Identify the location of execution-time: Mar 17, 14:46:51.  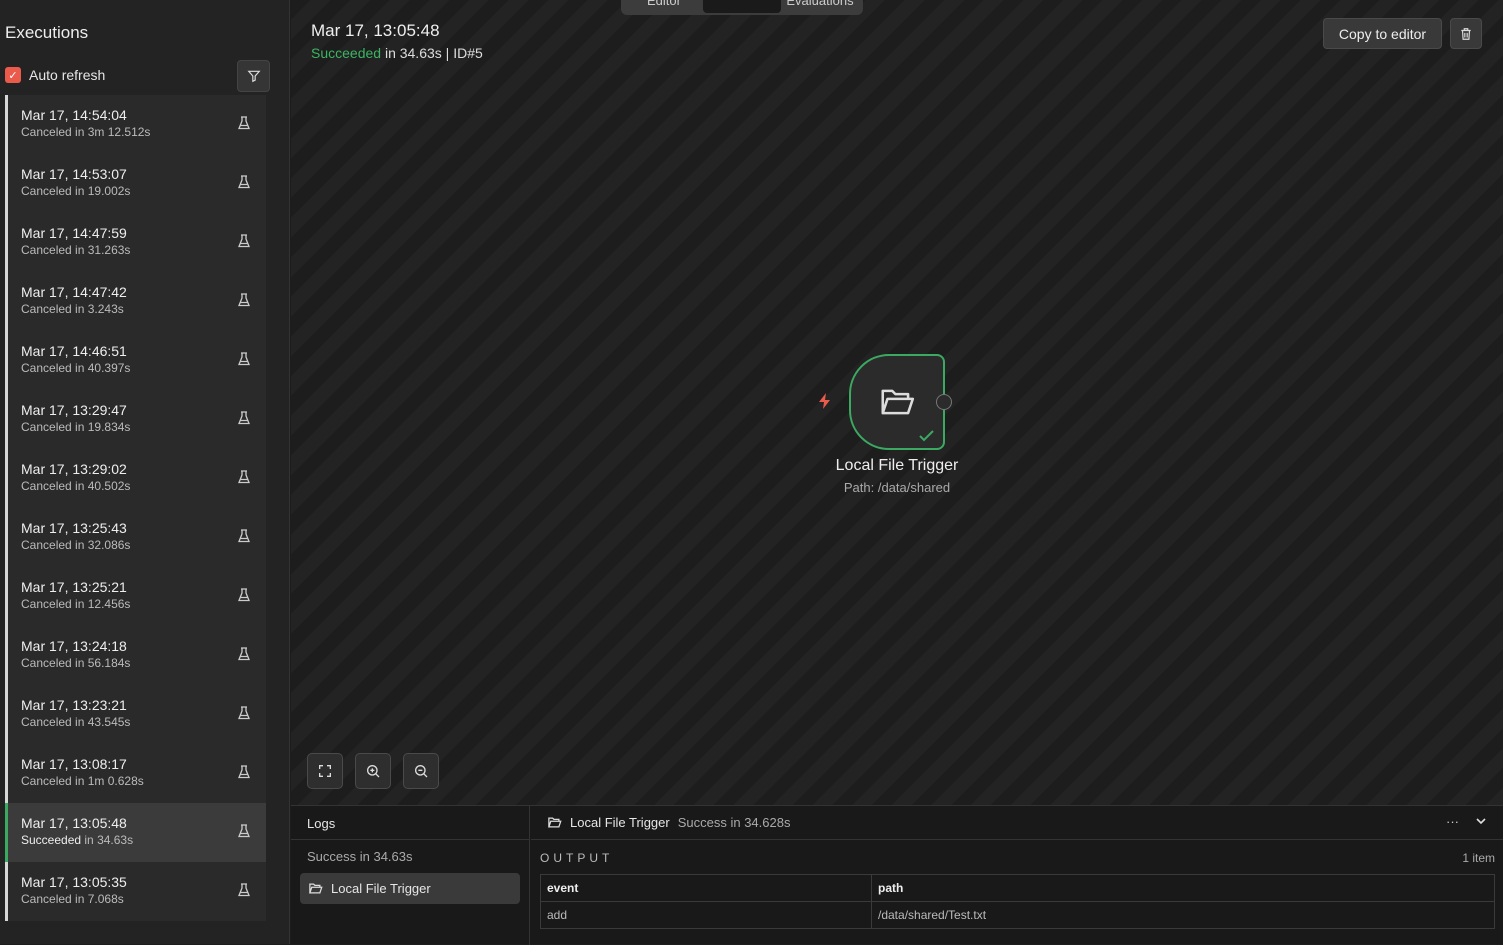
(74, 351).